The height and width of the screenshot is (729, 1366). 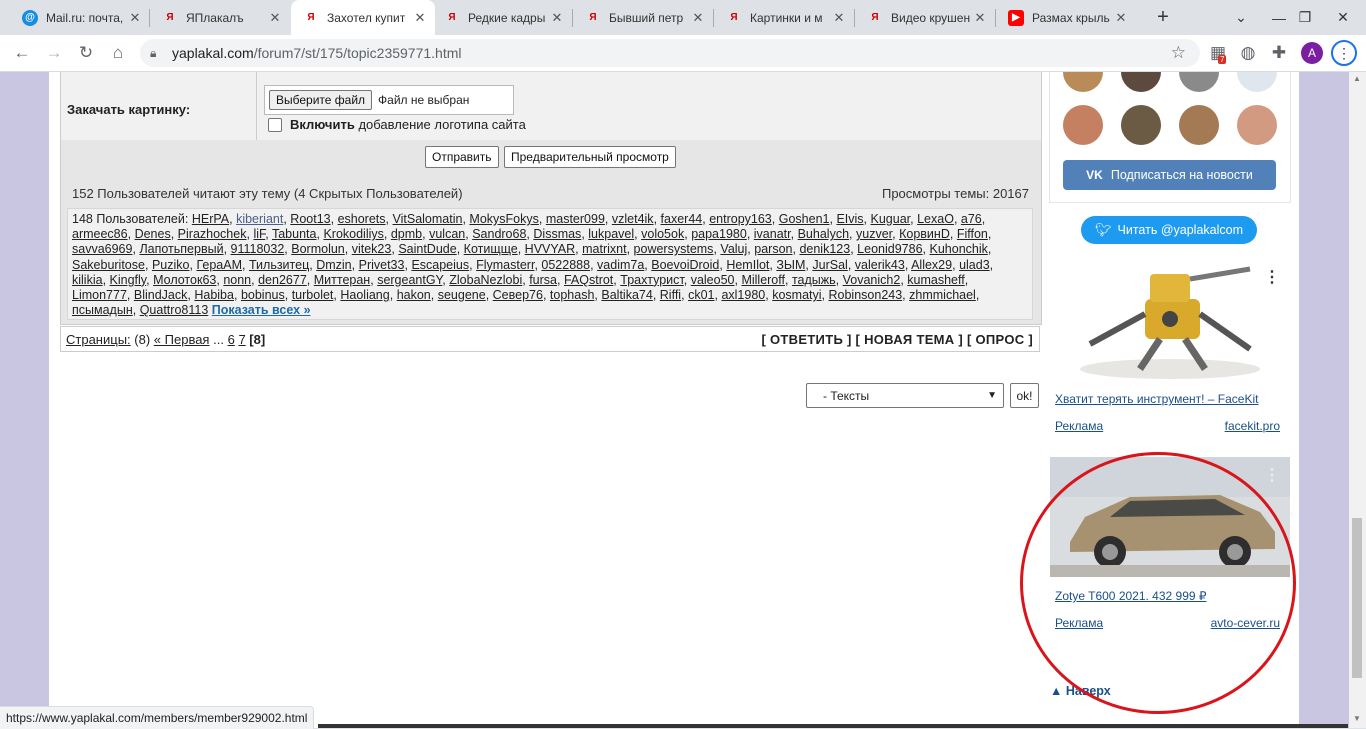 I want to click on reader-user-link: Dmzin, so click(x=333, y=265).